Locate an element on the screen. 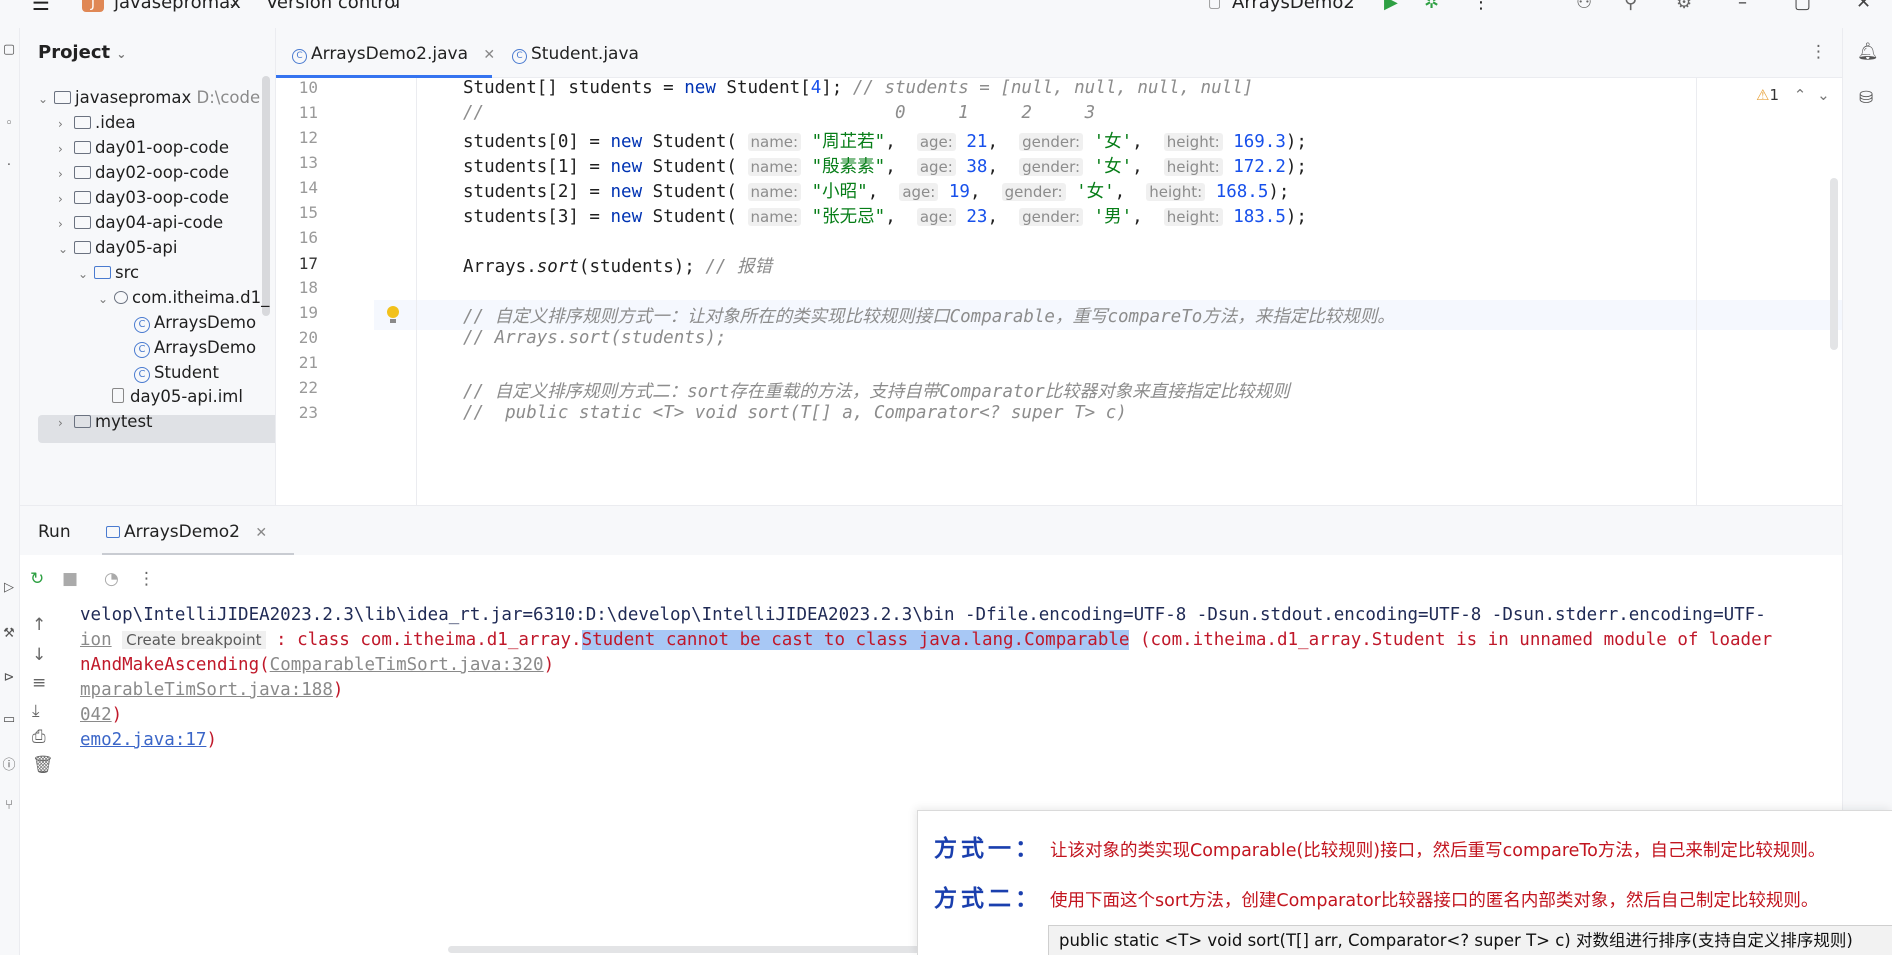 The width and height of the screenshot is (1892, 955). tree-item-label: ArraysDemo is located at coordinates (205, 322).